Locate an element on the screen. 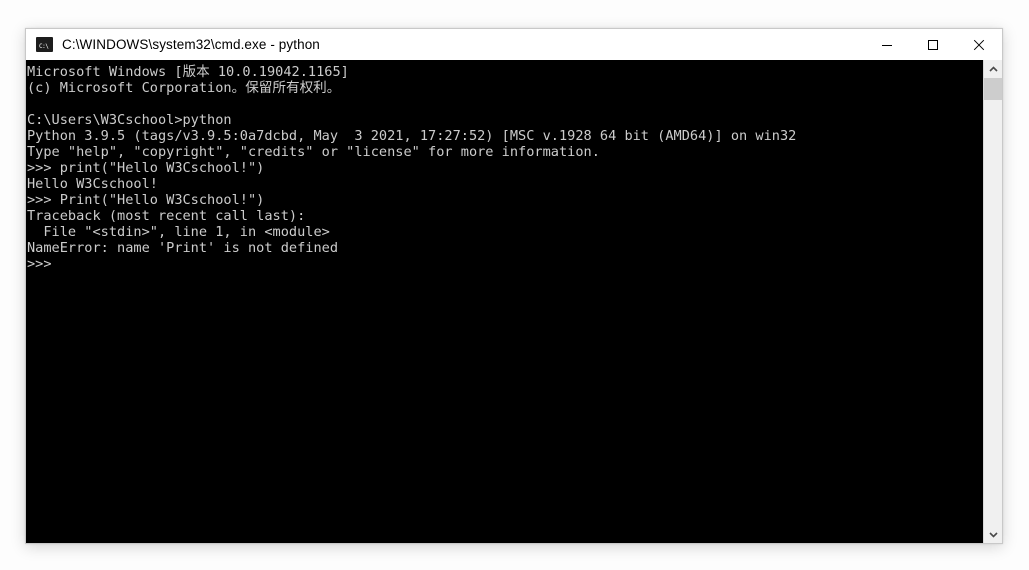  close-button is located at coordinates (979, 44).